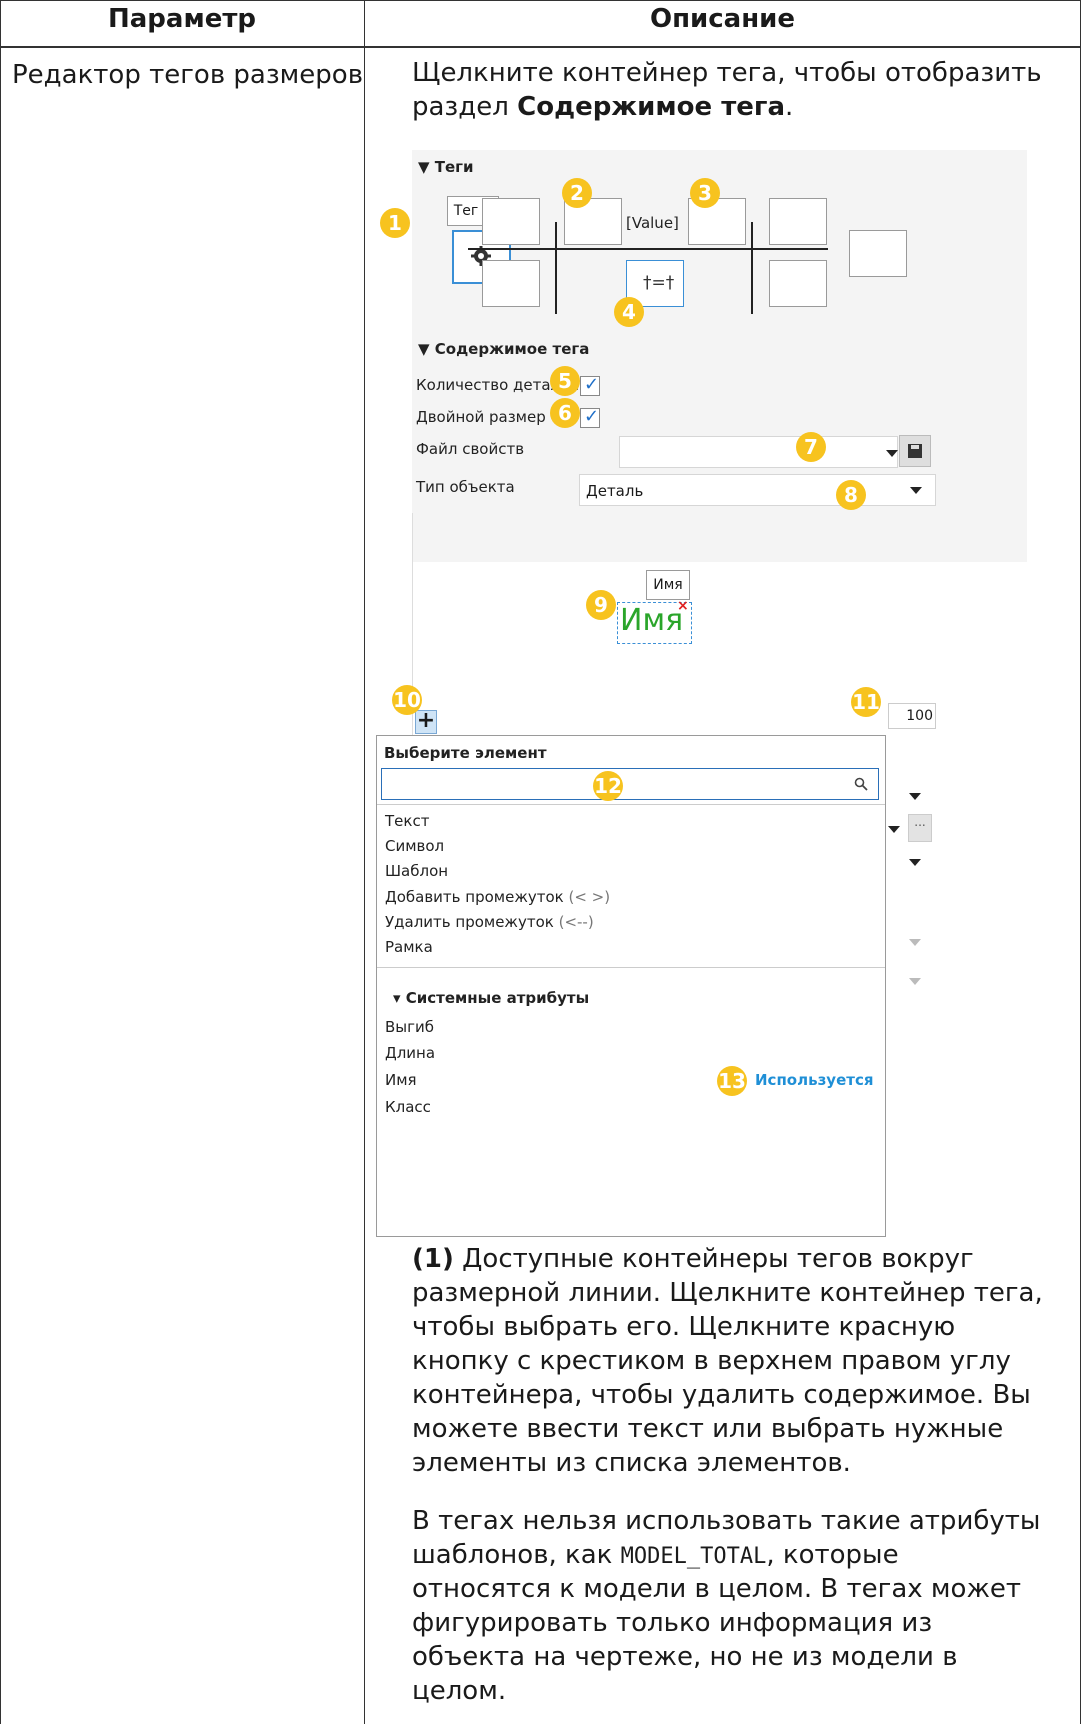  Describe the element at coordinates (446, 167) in the screenshot. I see `tags-section-header: ▼ Теги` at that location.